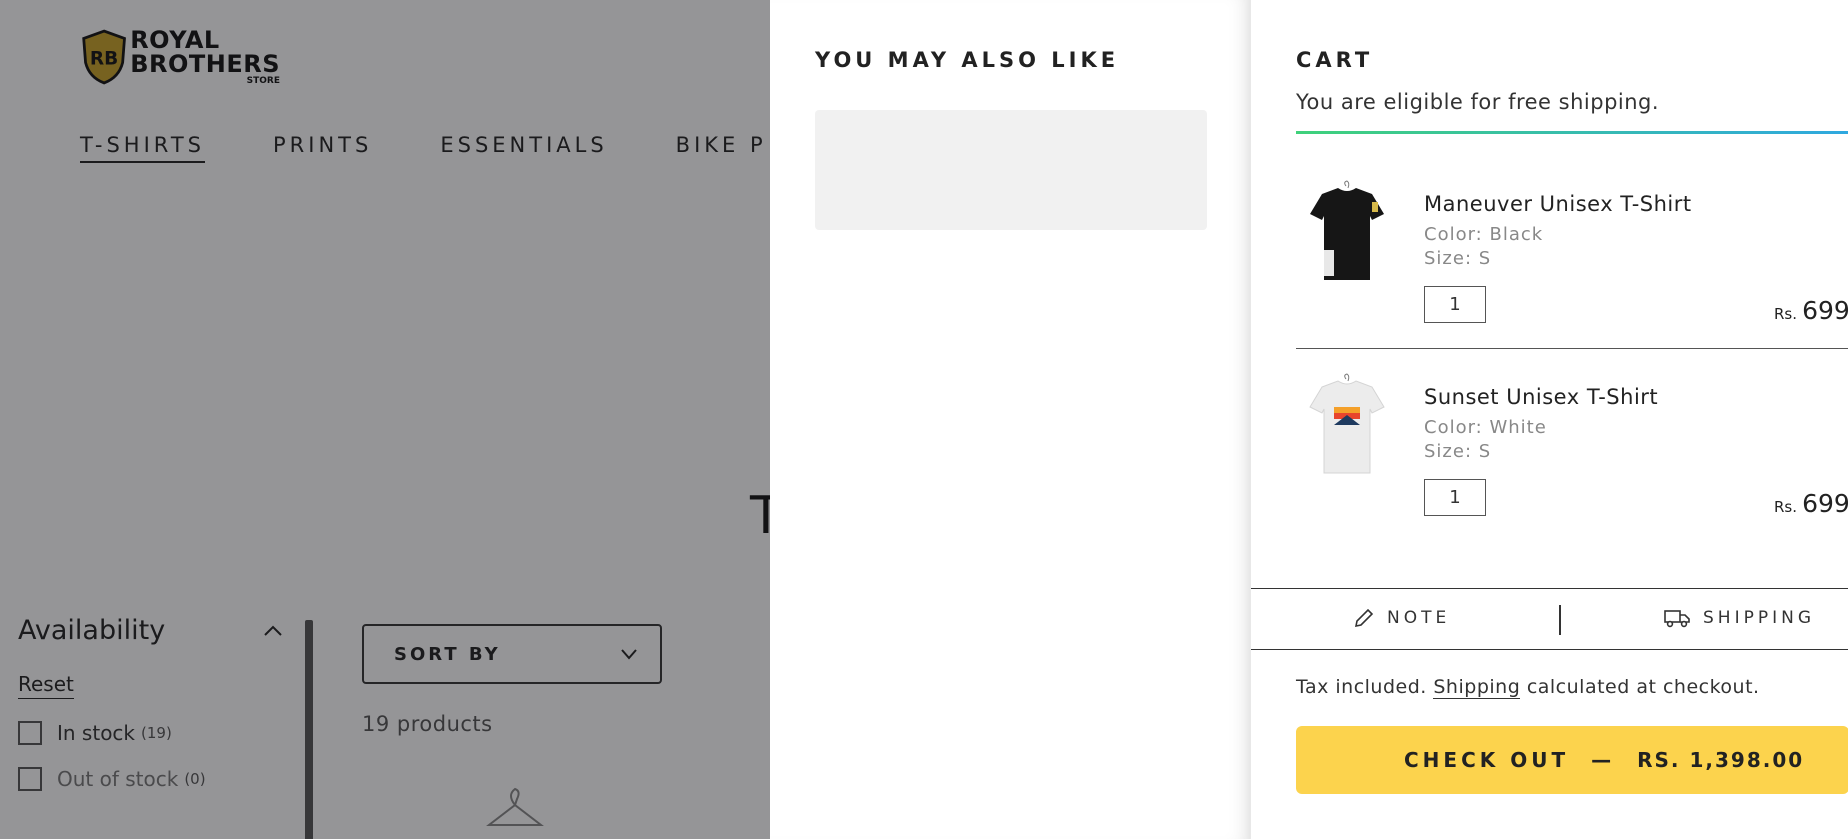 The width and height of the screenshot is (1848, 839). I want to click on tax-prefix: Tax included., so click(1361, 687).